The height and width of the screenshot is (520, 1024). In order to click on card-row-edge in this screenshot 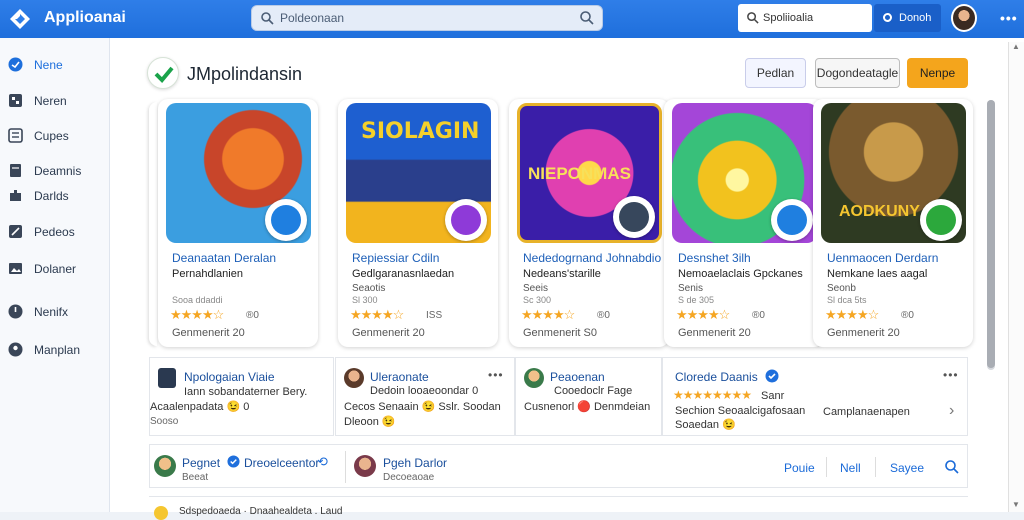, I will do `click(153, 224)`.